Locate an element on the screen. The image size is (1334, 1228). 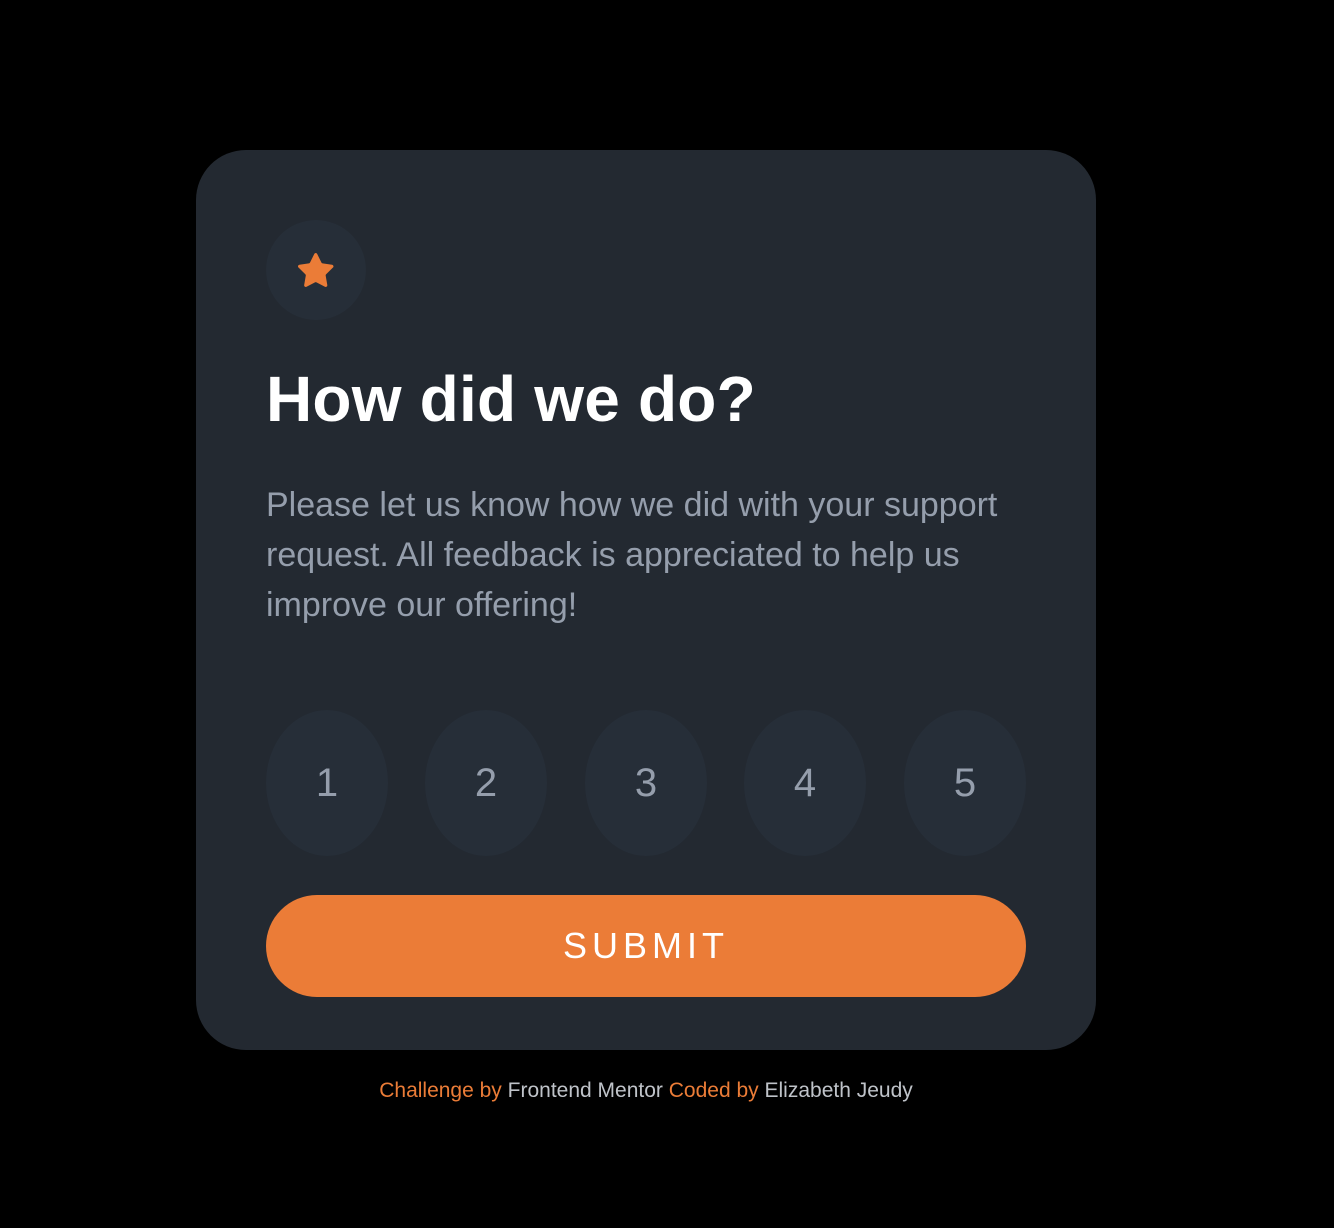
rating-option-4: 4 is located at coordinates (805, 783).